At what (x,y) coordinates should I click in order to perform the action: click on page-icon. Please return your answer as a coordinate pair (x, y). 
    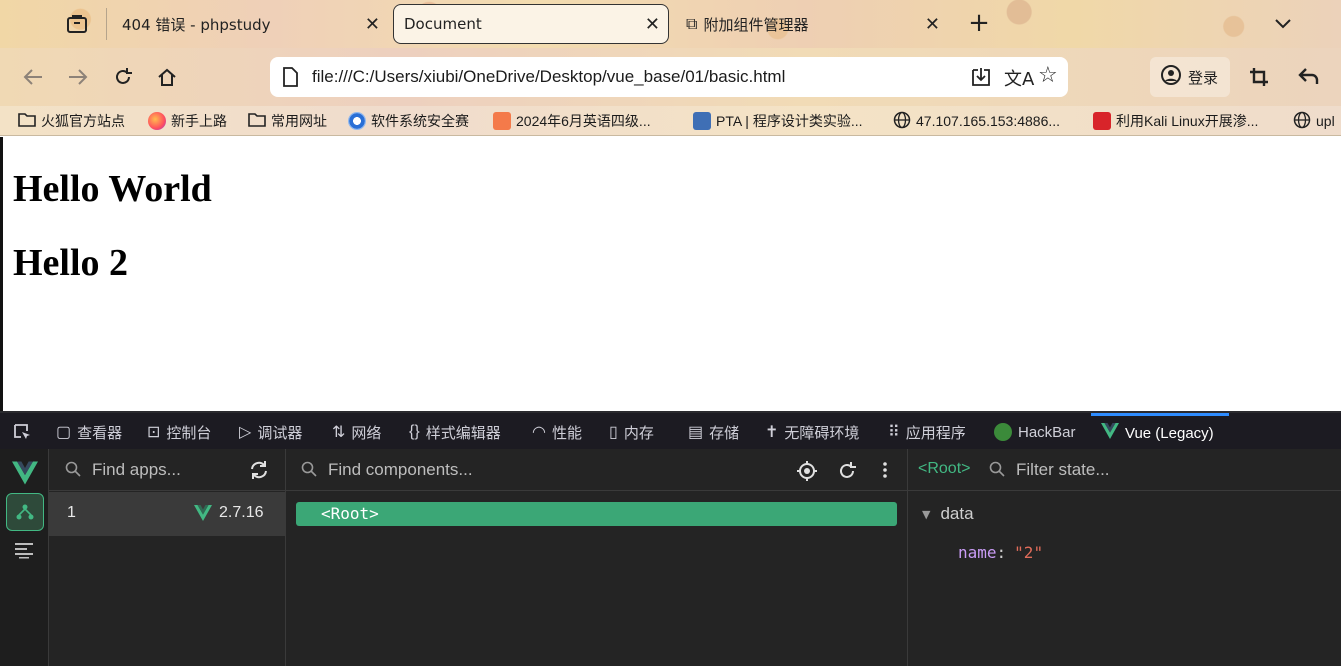
    Looking at the image, I should click on (290, 79).